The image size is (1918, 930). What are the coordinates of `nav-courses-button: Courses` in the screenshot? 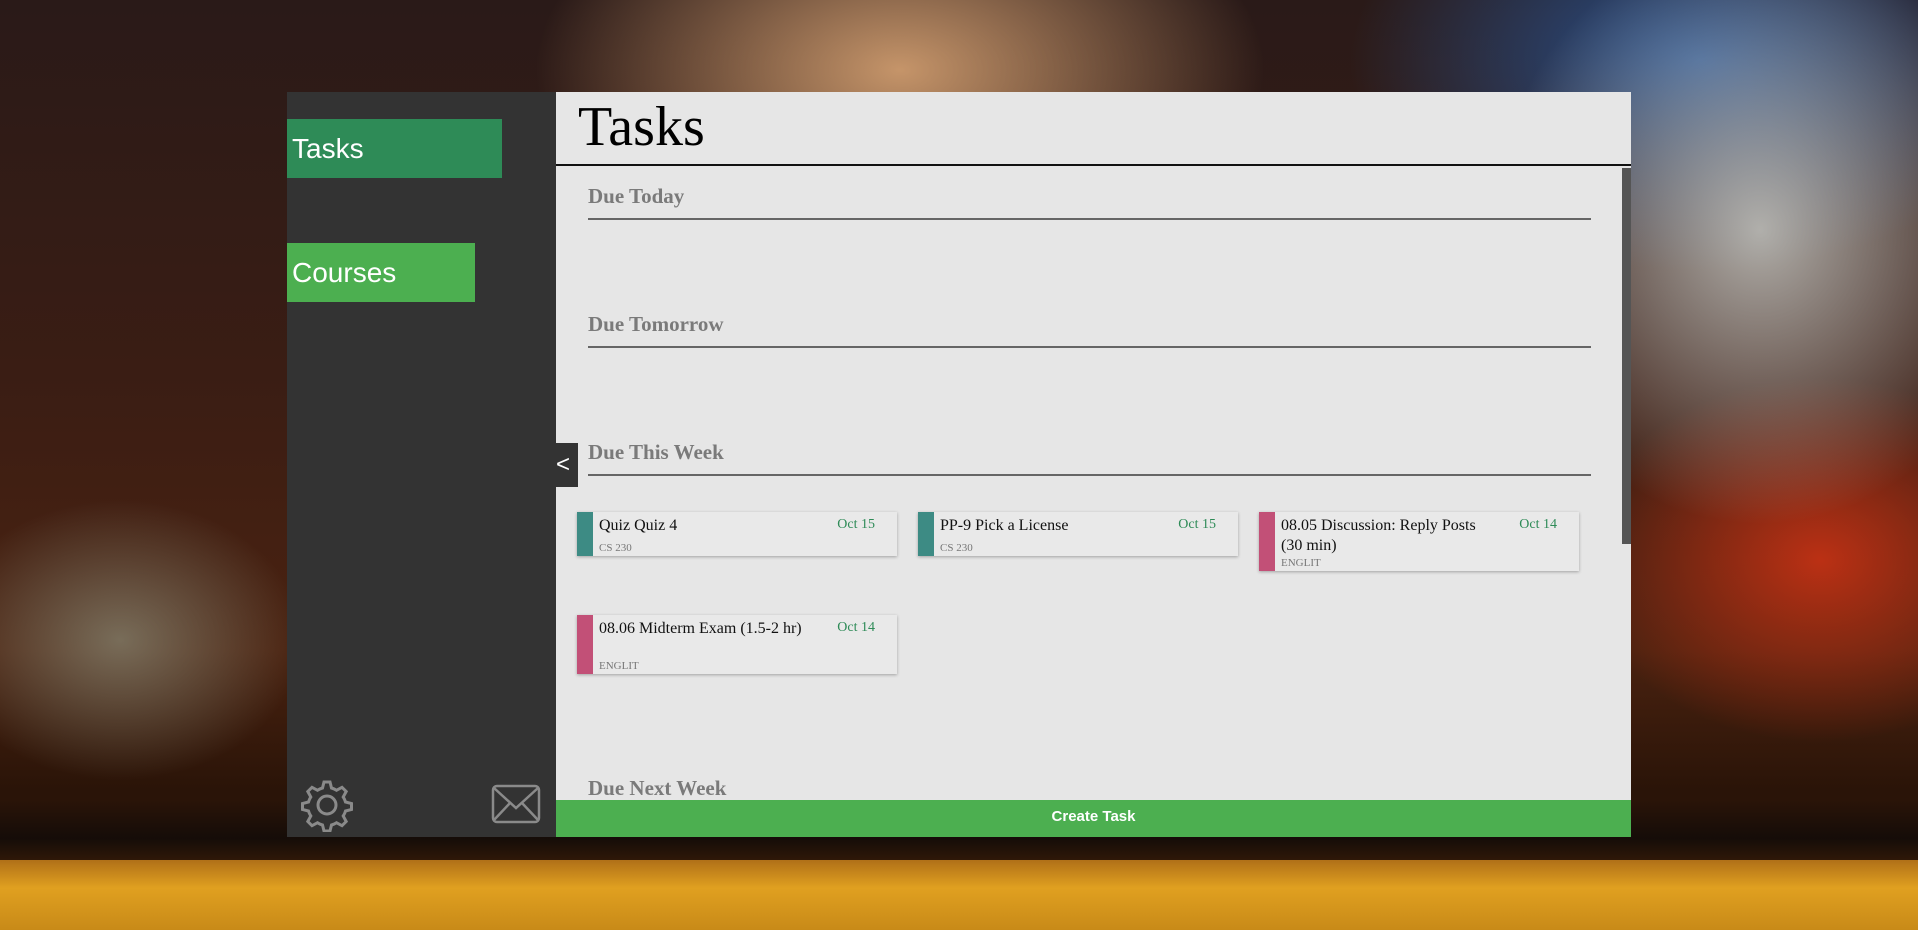 It's located at (381, 272).